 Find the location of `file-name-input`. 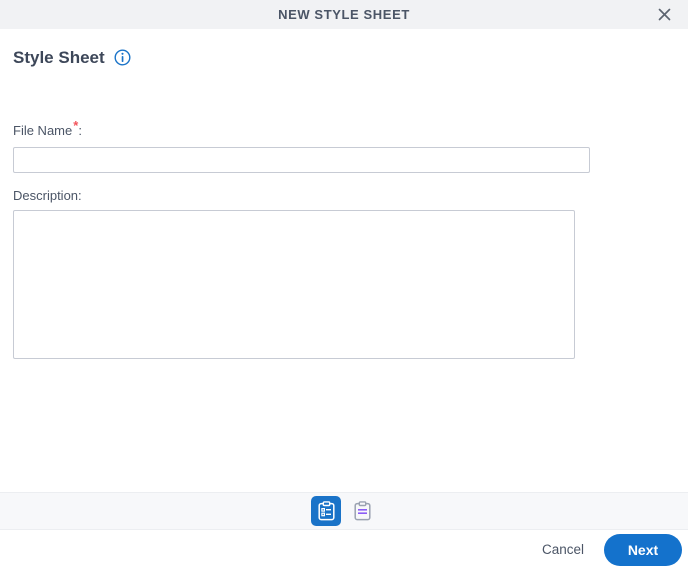

file-name-input is located at coordinates (301, 160).